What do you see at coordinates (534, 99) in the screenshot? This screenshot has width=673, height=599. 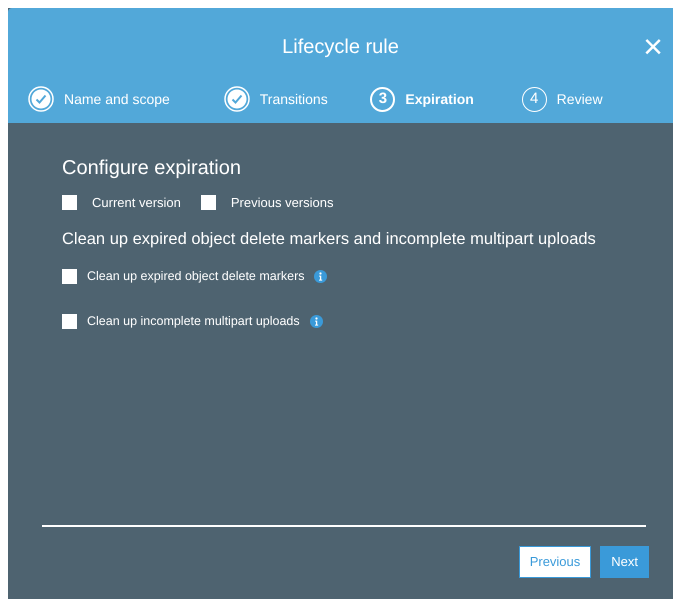 I see `step-number: 4` at bounding box center [534, 99].